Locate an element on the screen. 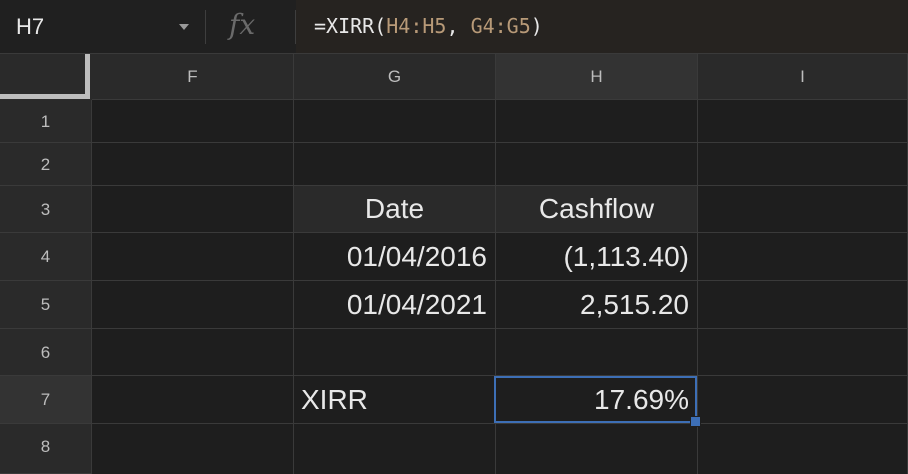 The height and width of the screenshot is (474, 908). cell-h3: Cashflow is located at coordinates (597, 209).